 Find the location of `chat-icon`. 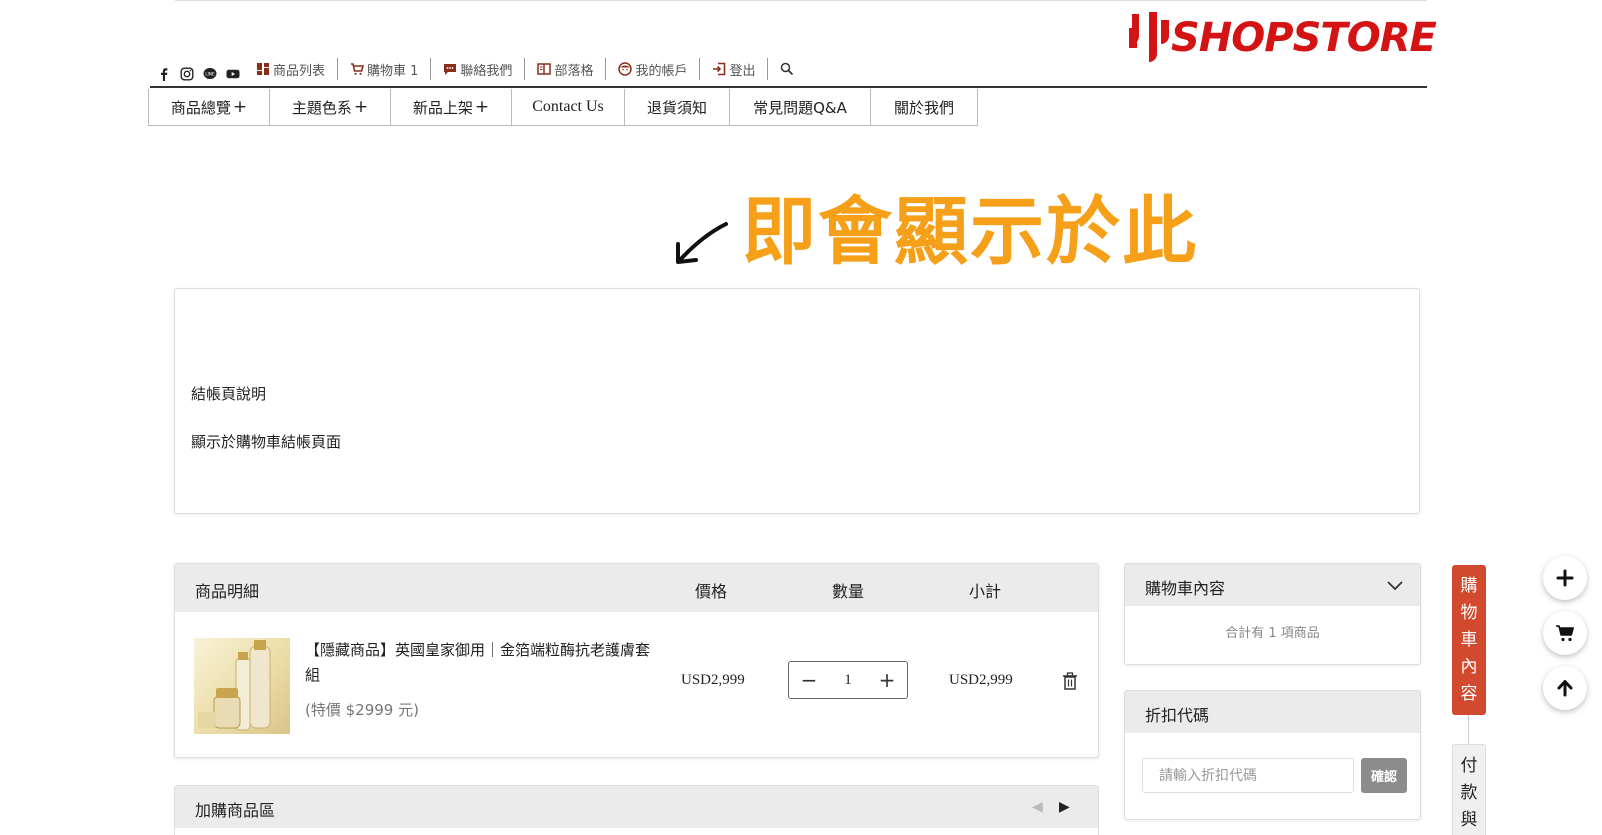

chat-icon is located at coordinates (450, 69).